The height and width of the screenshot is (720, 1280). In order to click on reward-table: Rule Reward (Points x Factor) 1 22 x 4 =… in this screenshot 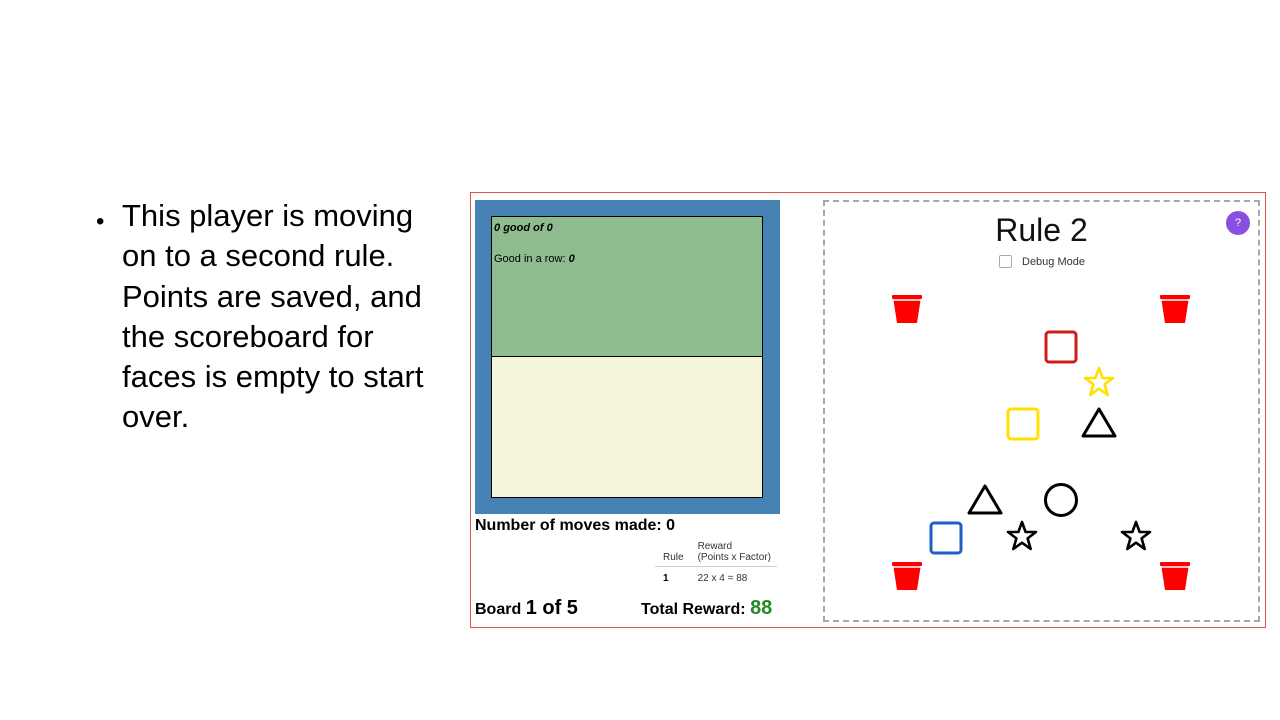, I will do `click(716, 562)`.